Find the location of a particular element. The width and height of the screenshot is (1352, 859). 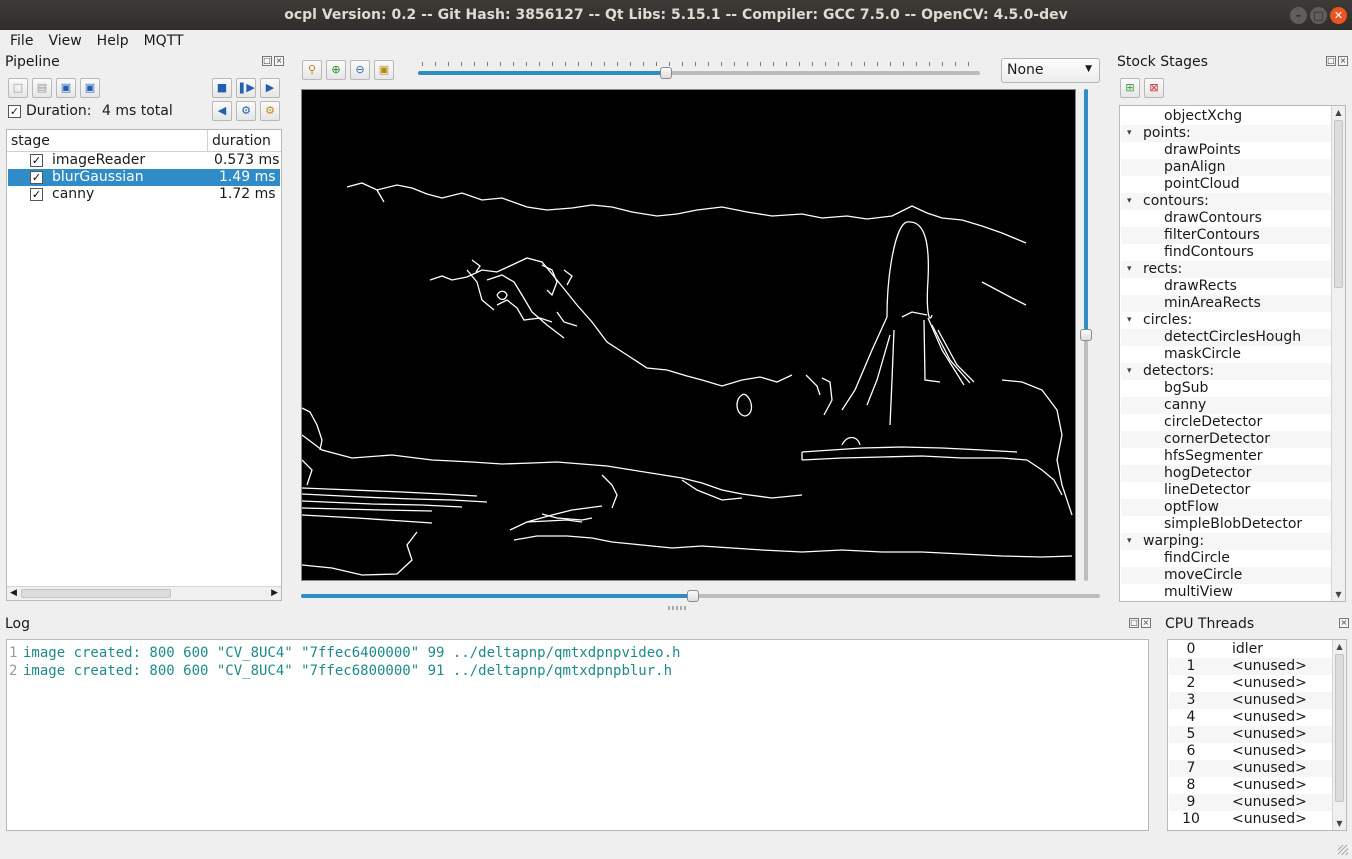

stage-group: ▾ contours: is located at coordinates (1226, 201).